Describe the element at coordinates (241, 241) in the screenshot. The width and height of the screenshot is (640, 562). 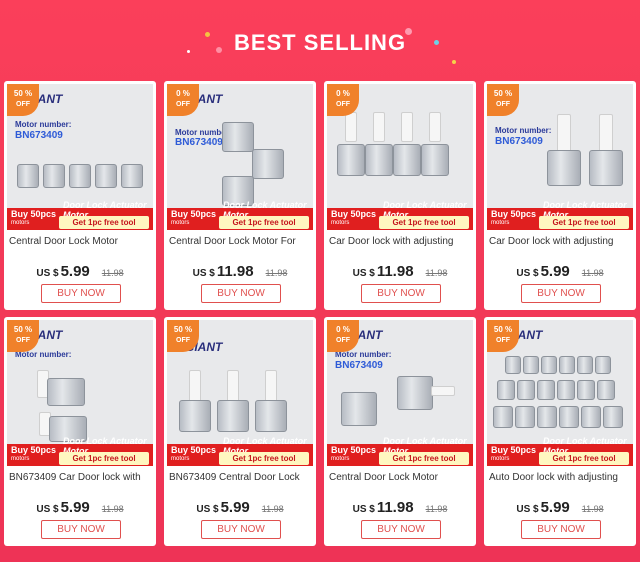
I see `product-name: Central Door Lock Motor For` at that location.